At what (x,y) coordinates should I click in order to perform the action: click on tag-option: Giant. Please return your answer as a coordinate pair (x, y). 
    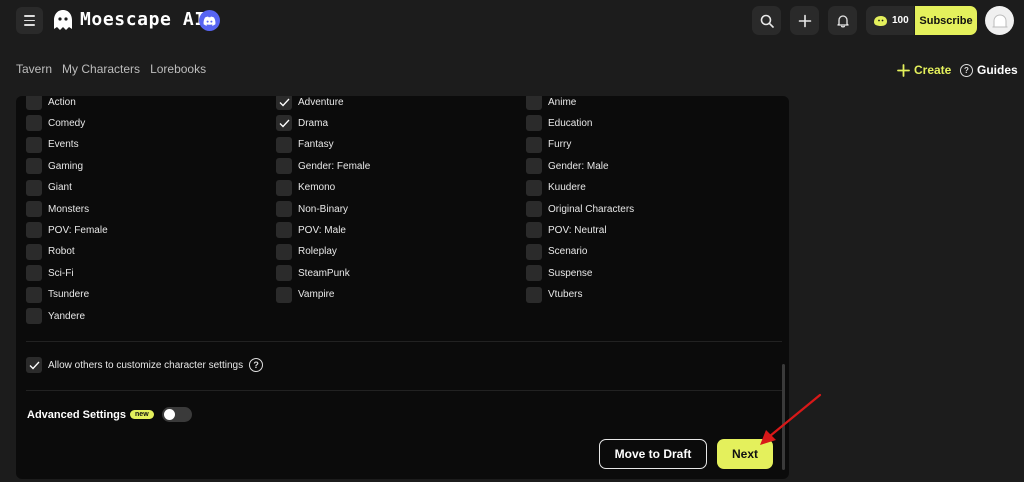
    Looking at the image, I should click on (49, 188).